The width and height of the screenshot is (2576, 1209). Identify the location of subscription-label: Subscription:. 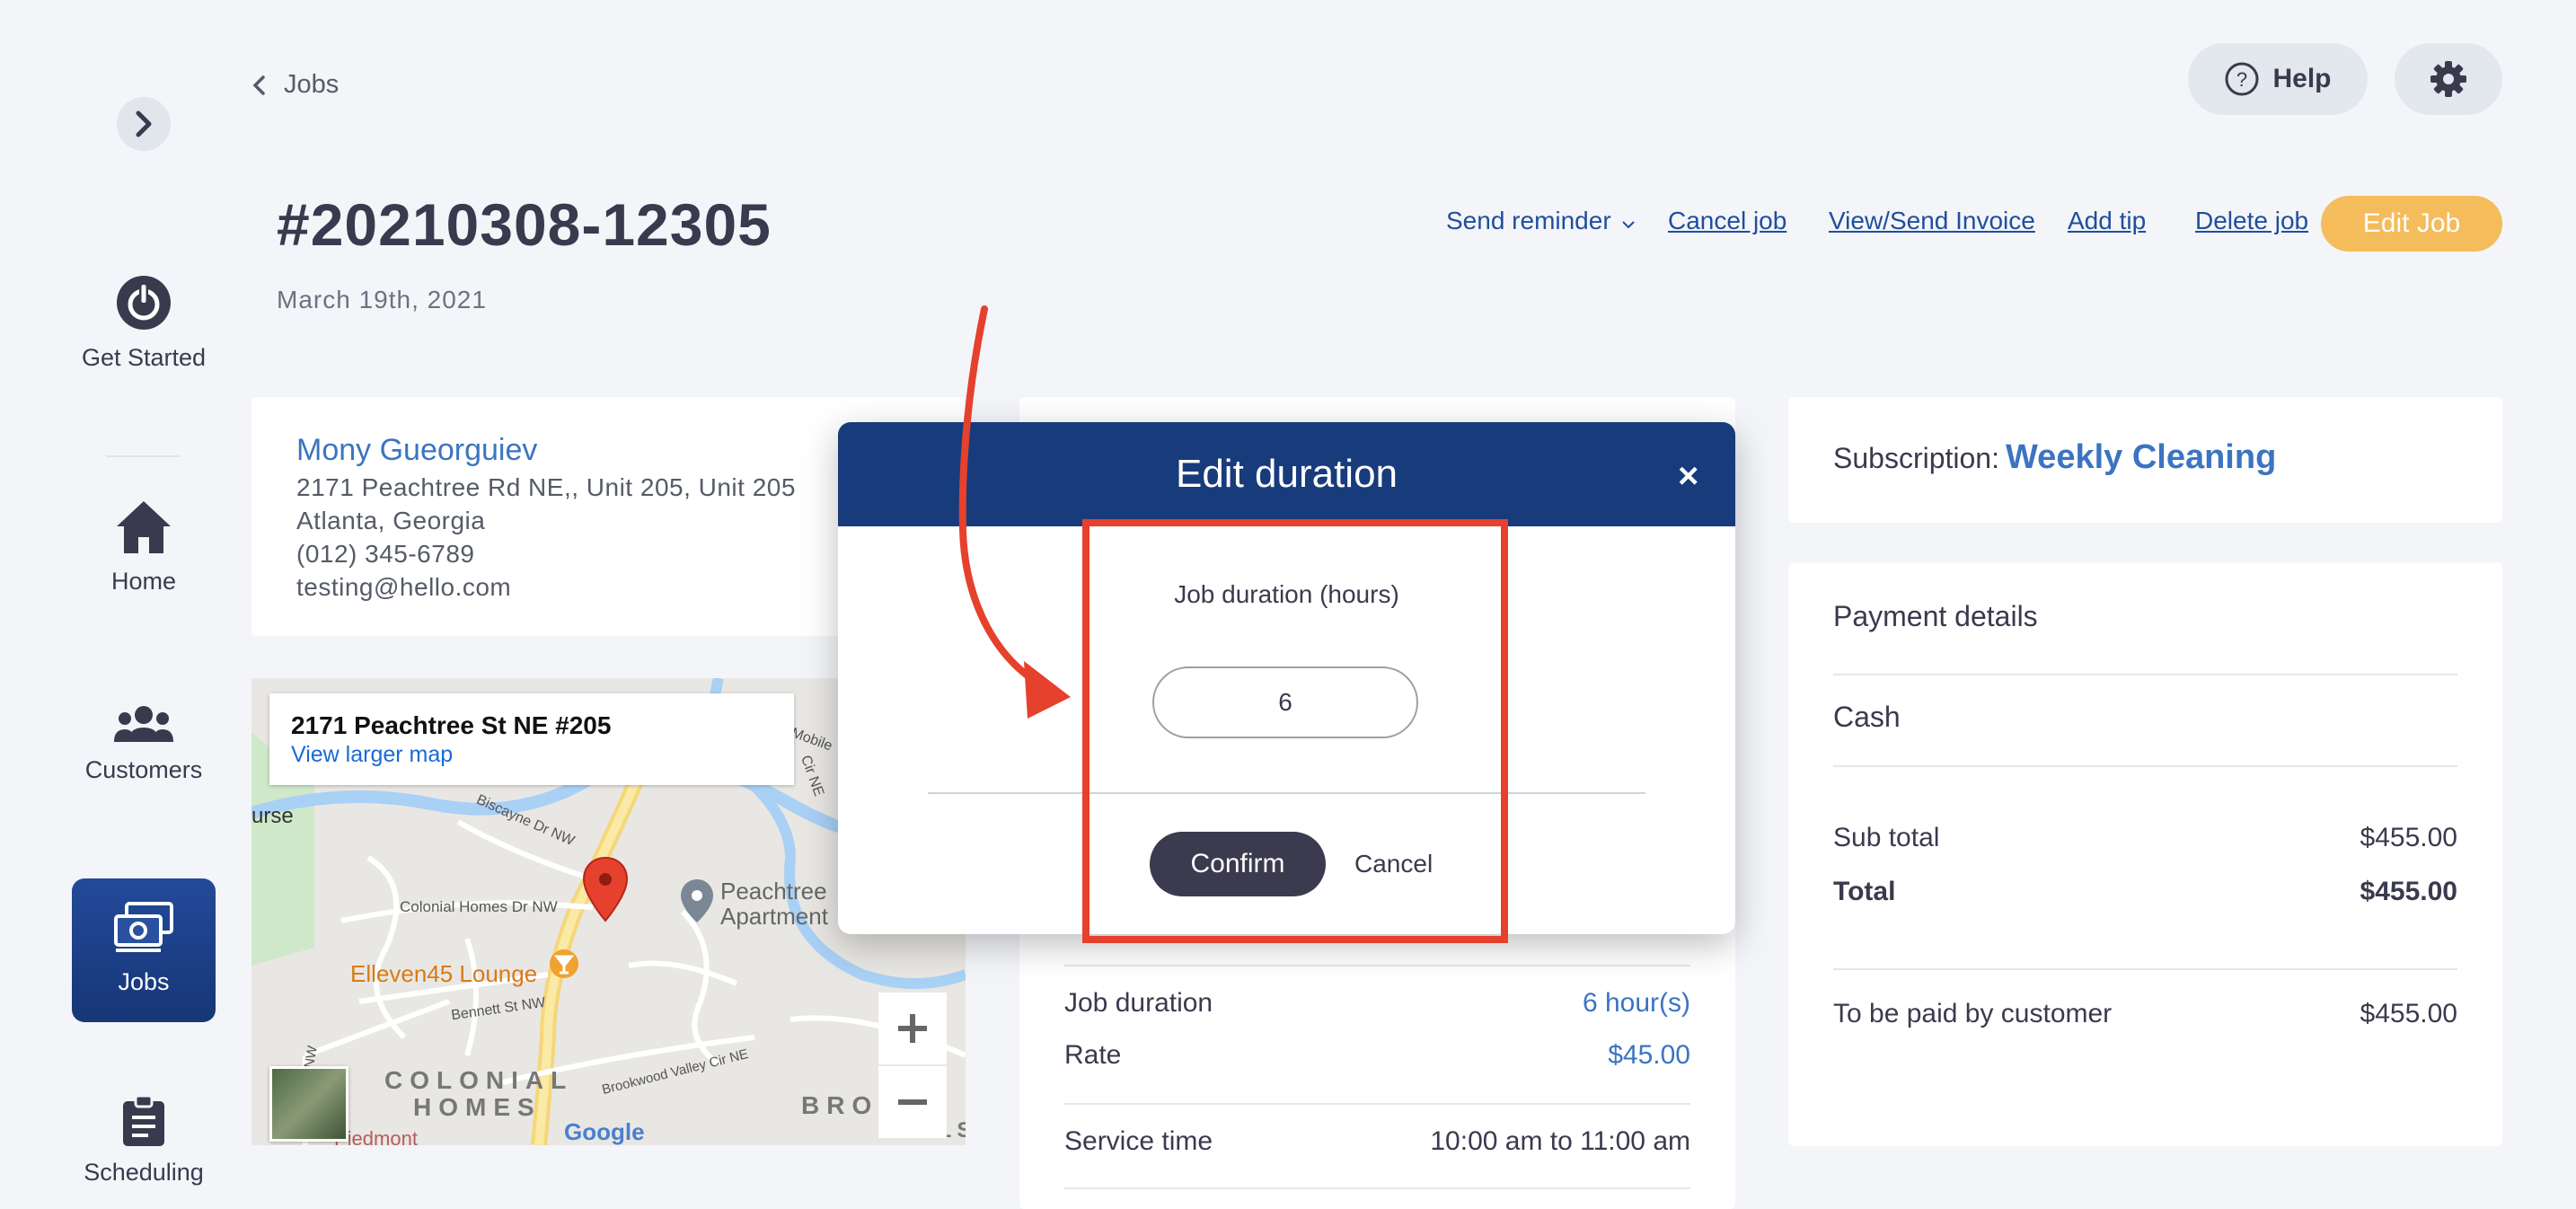
(1916, 458).